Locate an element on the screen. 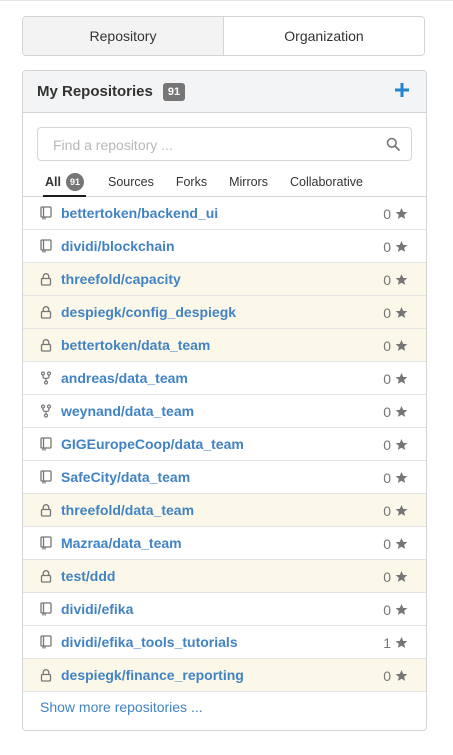 This screenshot has height=755, width=453. search-wrapper is located at coordinates (224, 137).